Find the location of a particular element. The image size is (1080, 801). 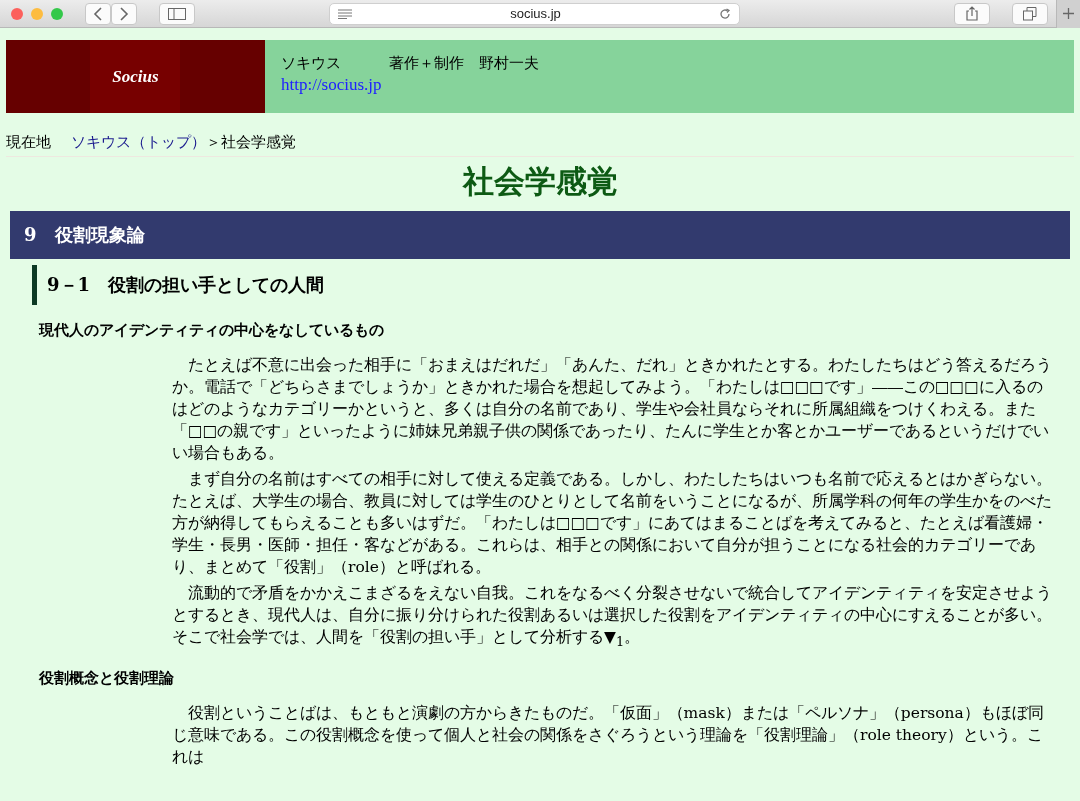

back-button is located at coordinates (98, 13).